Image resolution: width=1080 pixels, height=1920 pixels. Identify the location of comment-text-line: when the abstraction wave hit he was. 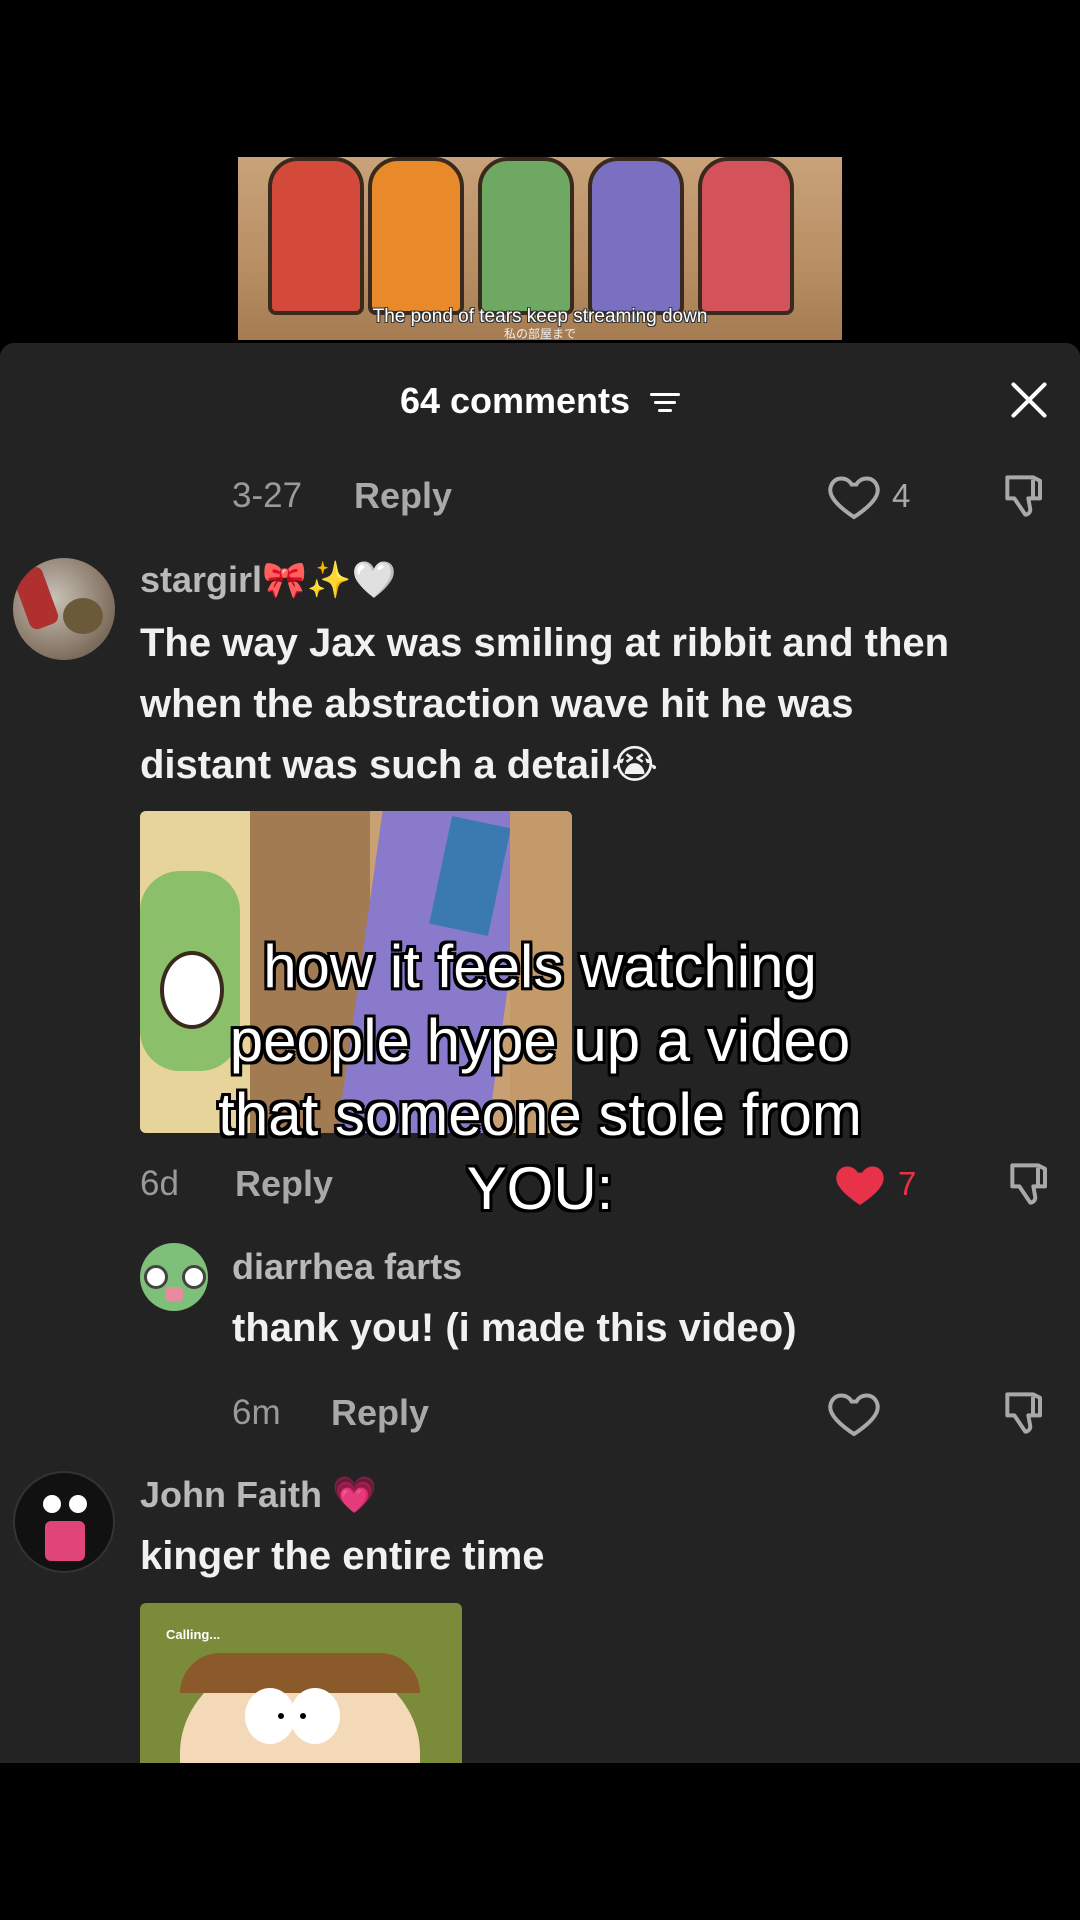
(497, 704).